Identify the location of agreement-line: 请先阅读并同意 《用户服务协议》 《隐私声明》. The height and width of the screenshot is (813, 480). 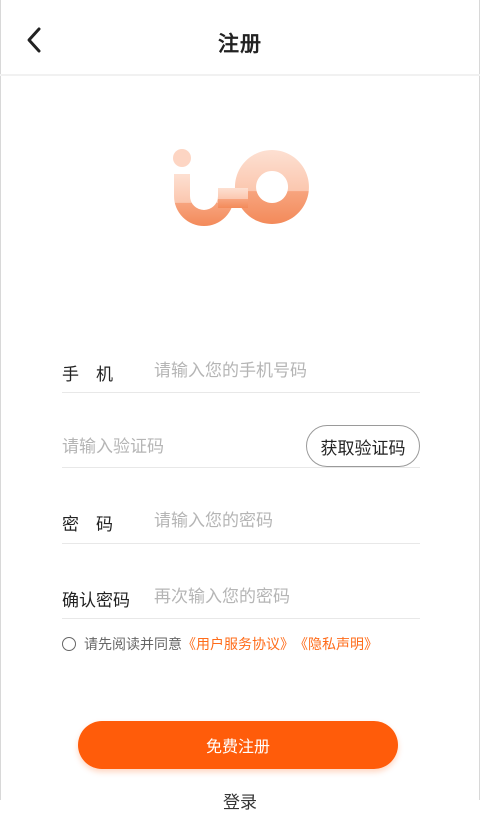
(220, 644).